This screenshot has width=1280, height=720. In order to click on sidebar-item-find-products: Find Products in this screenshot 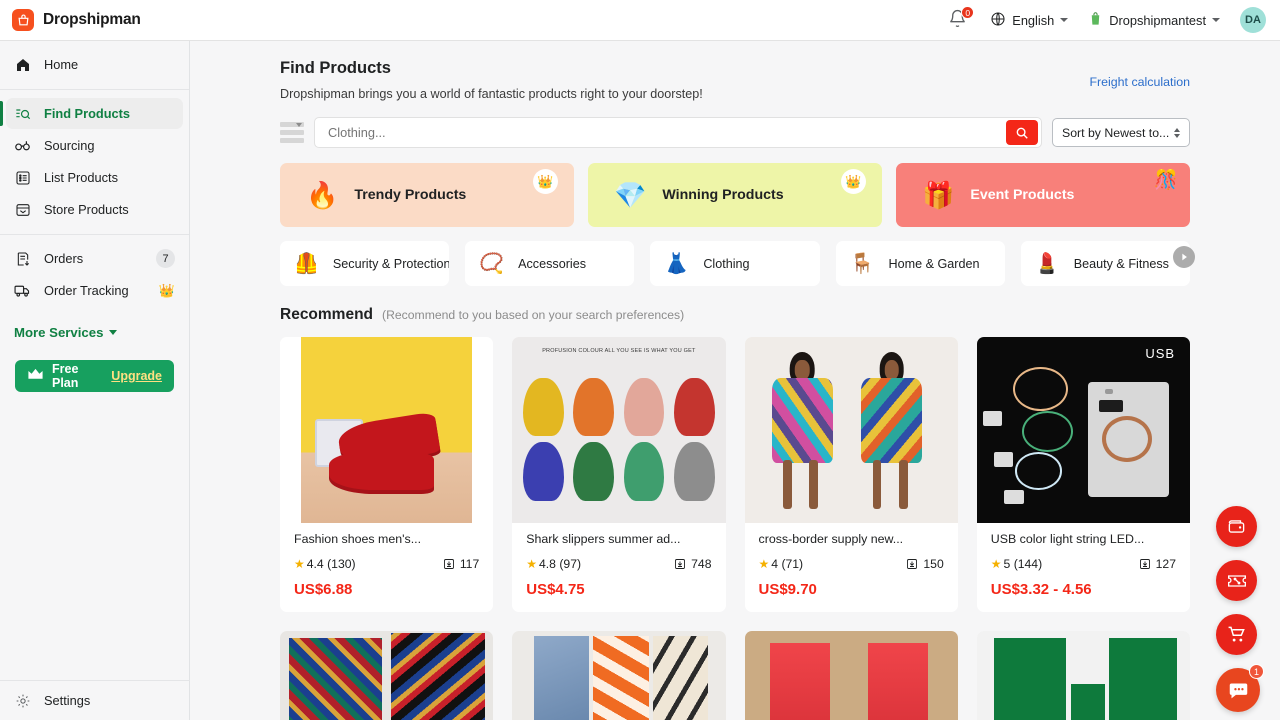, I will do `click(91, 113)`.